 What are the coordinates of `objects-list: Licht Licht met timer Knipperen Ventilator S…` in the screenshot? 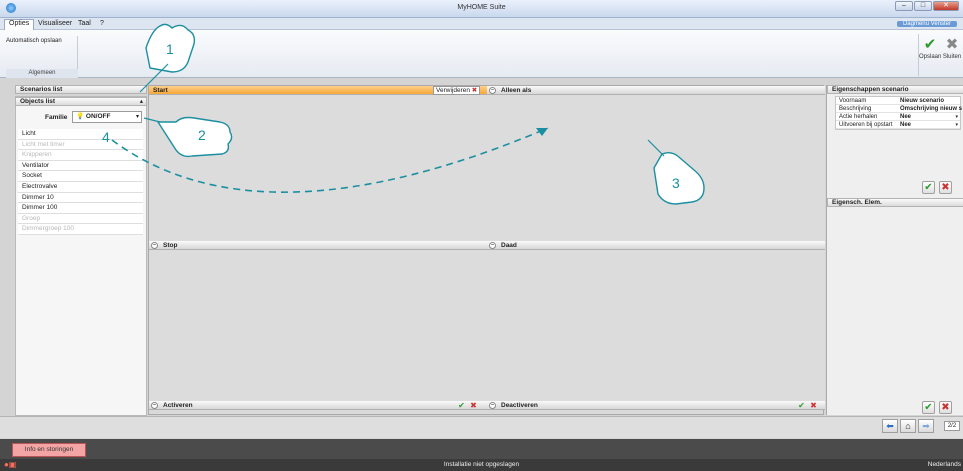 It's located at (80, 182).